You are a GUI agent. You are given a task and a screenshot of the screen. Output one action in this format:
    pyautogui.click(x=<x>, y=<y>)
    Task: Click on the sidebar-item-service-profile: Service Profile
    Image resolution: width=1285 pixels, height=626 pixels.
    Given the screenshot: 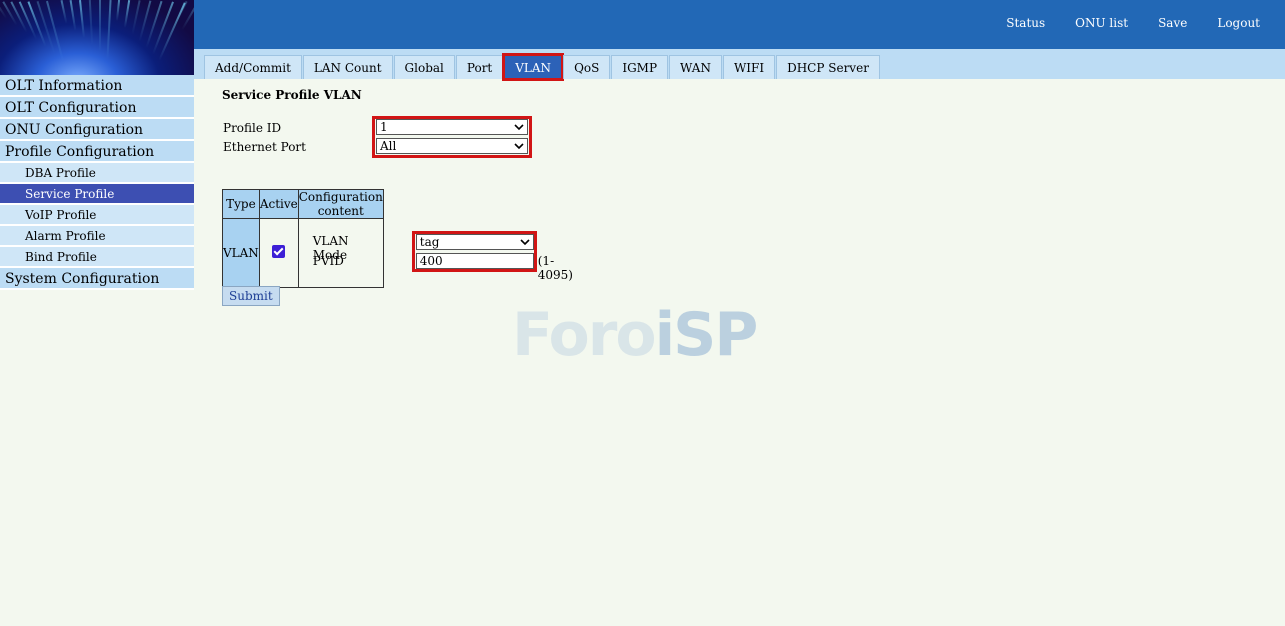 What is the action you would take?
    pyautogui.click(x=97, y=194)
    